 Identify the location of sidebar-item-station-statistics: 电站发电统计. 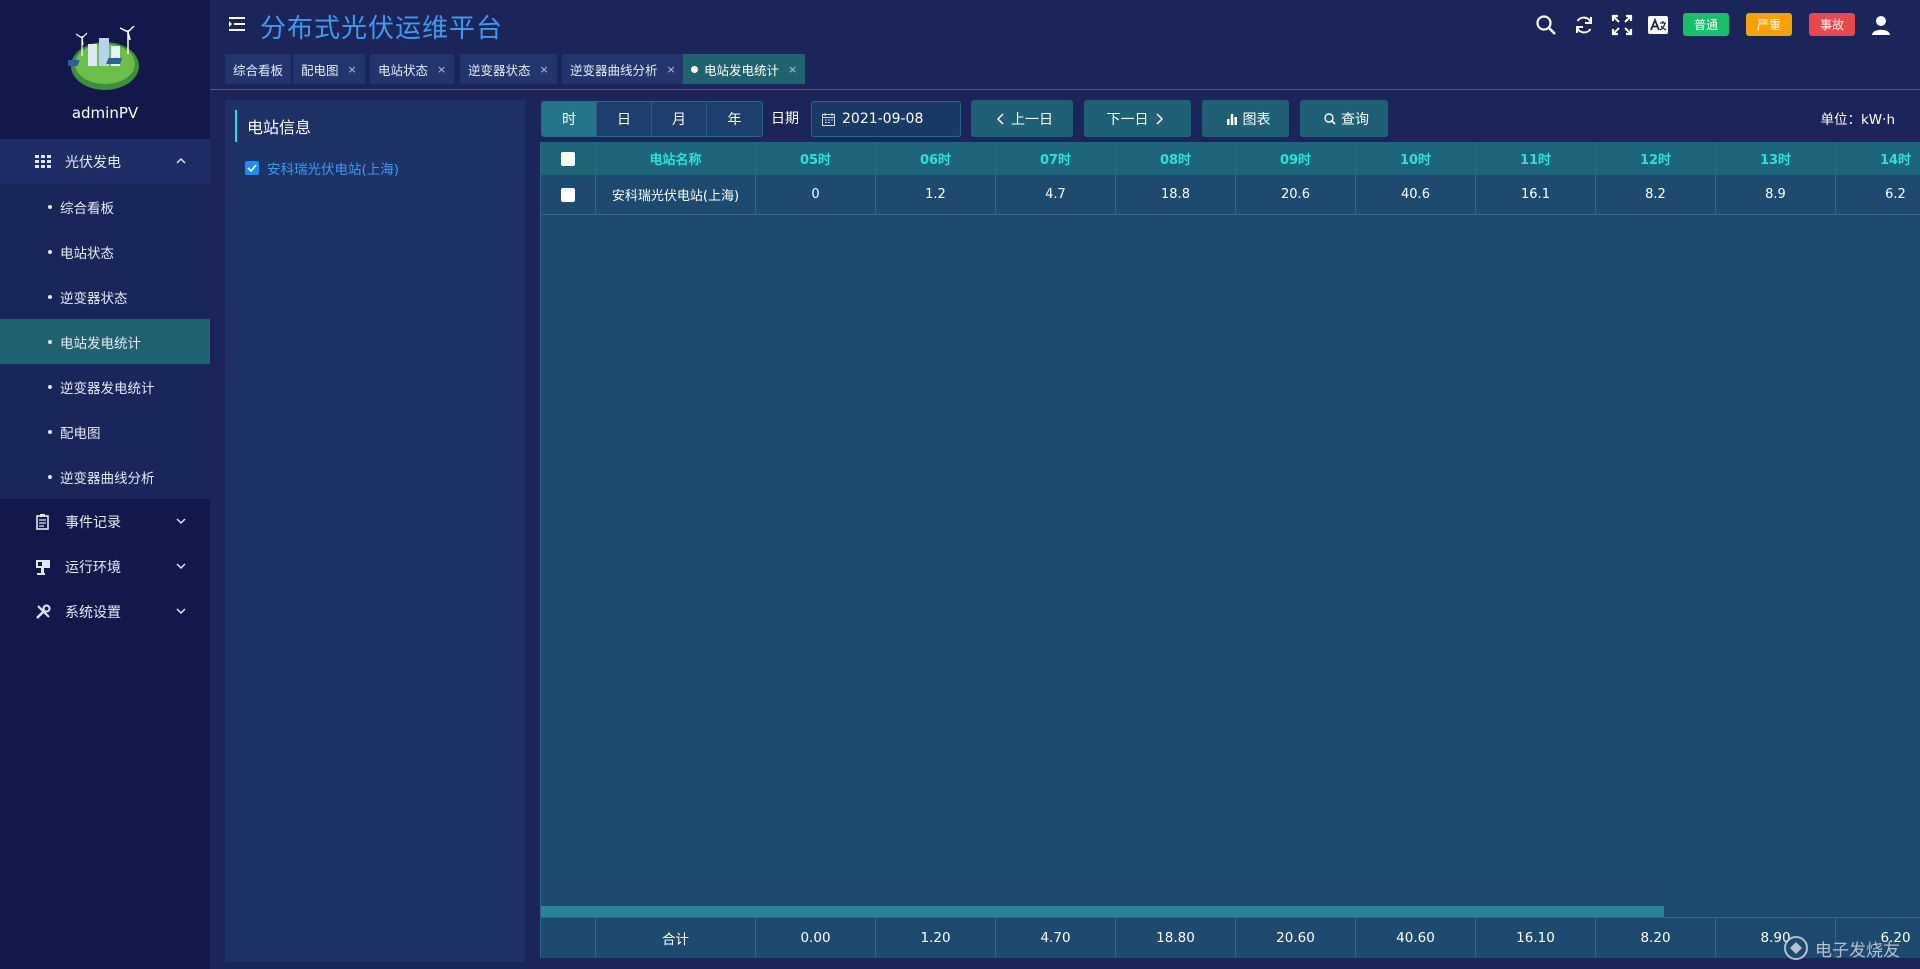
(105, 341).